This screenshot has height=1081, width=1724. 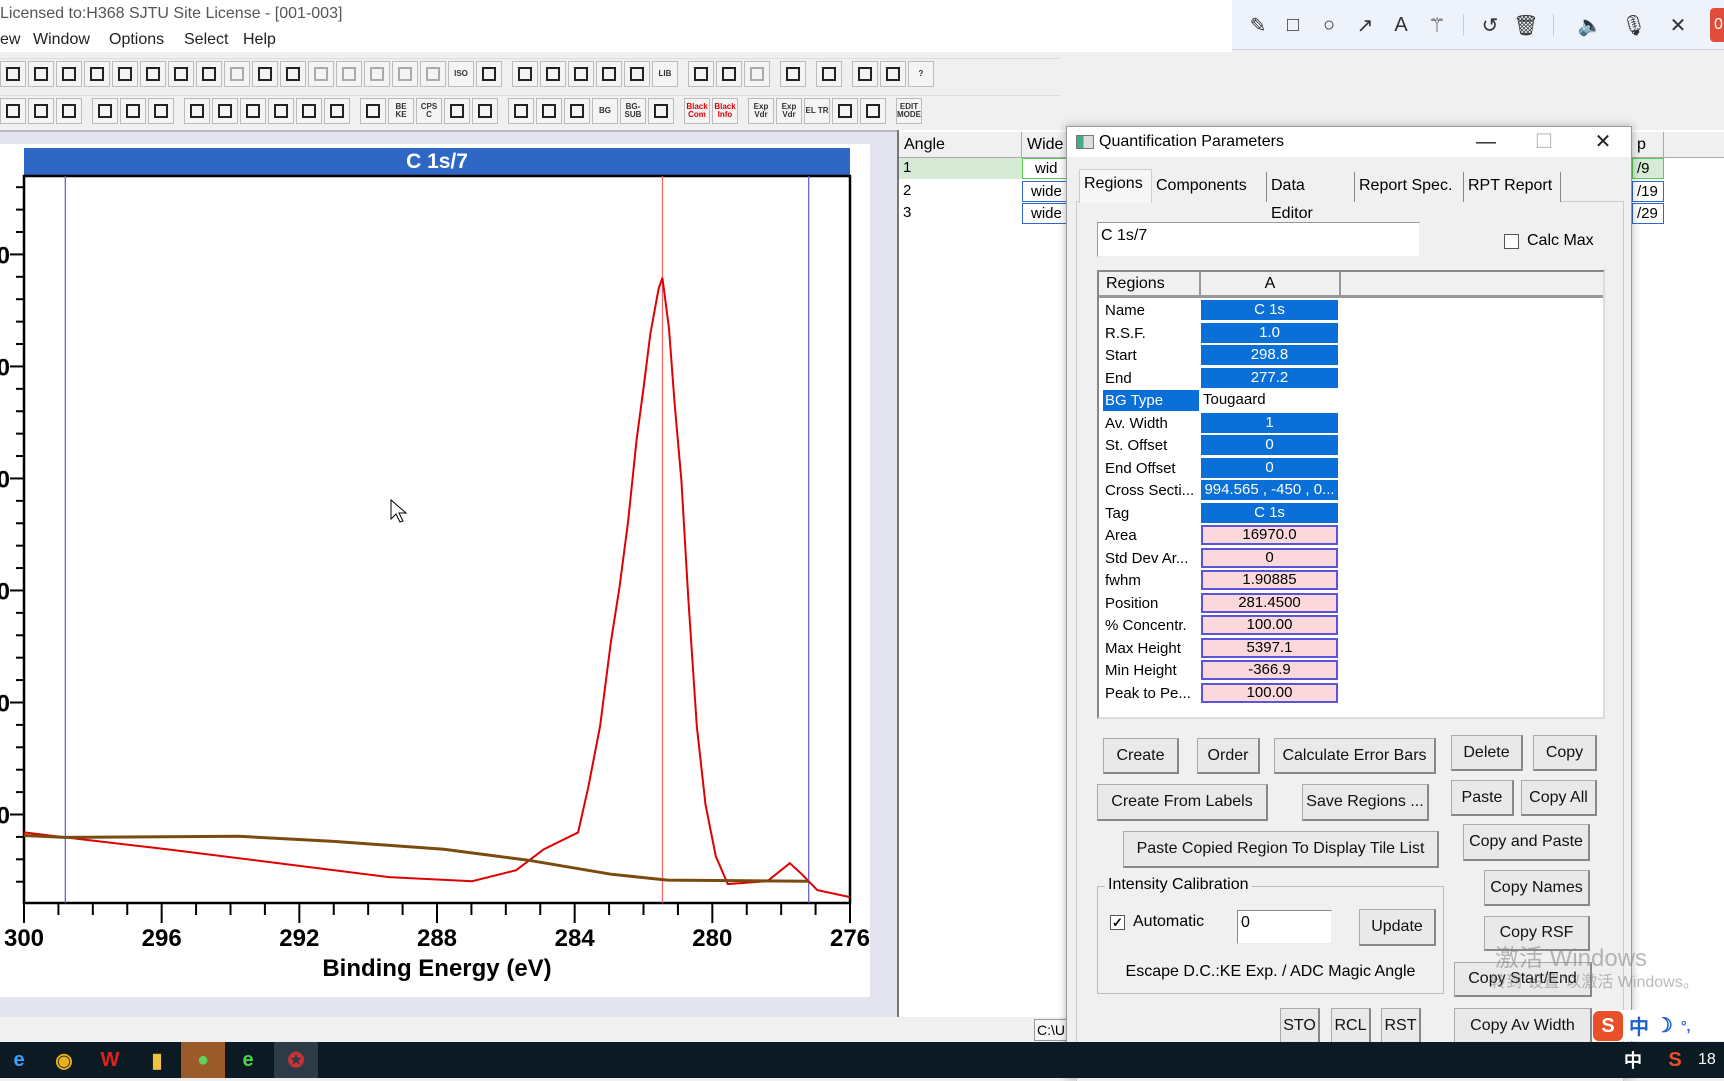 What do you see at coordinates (1258, 239) in the screenshot?
I see `region-name-input: C 1s/7` at bounding box center [1258, 239].